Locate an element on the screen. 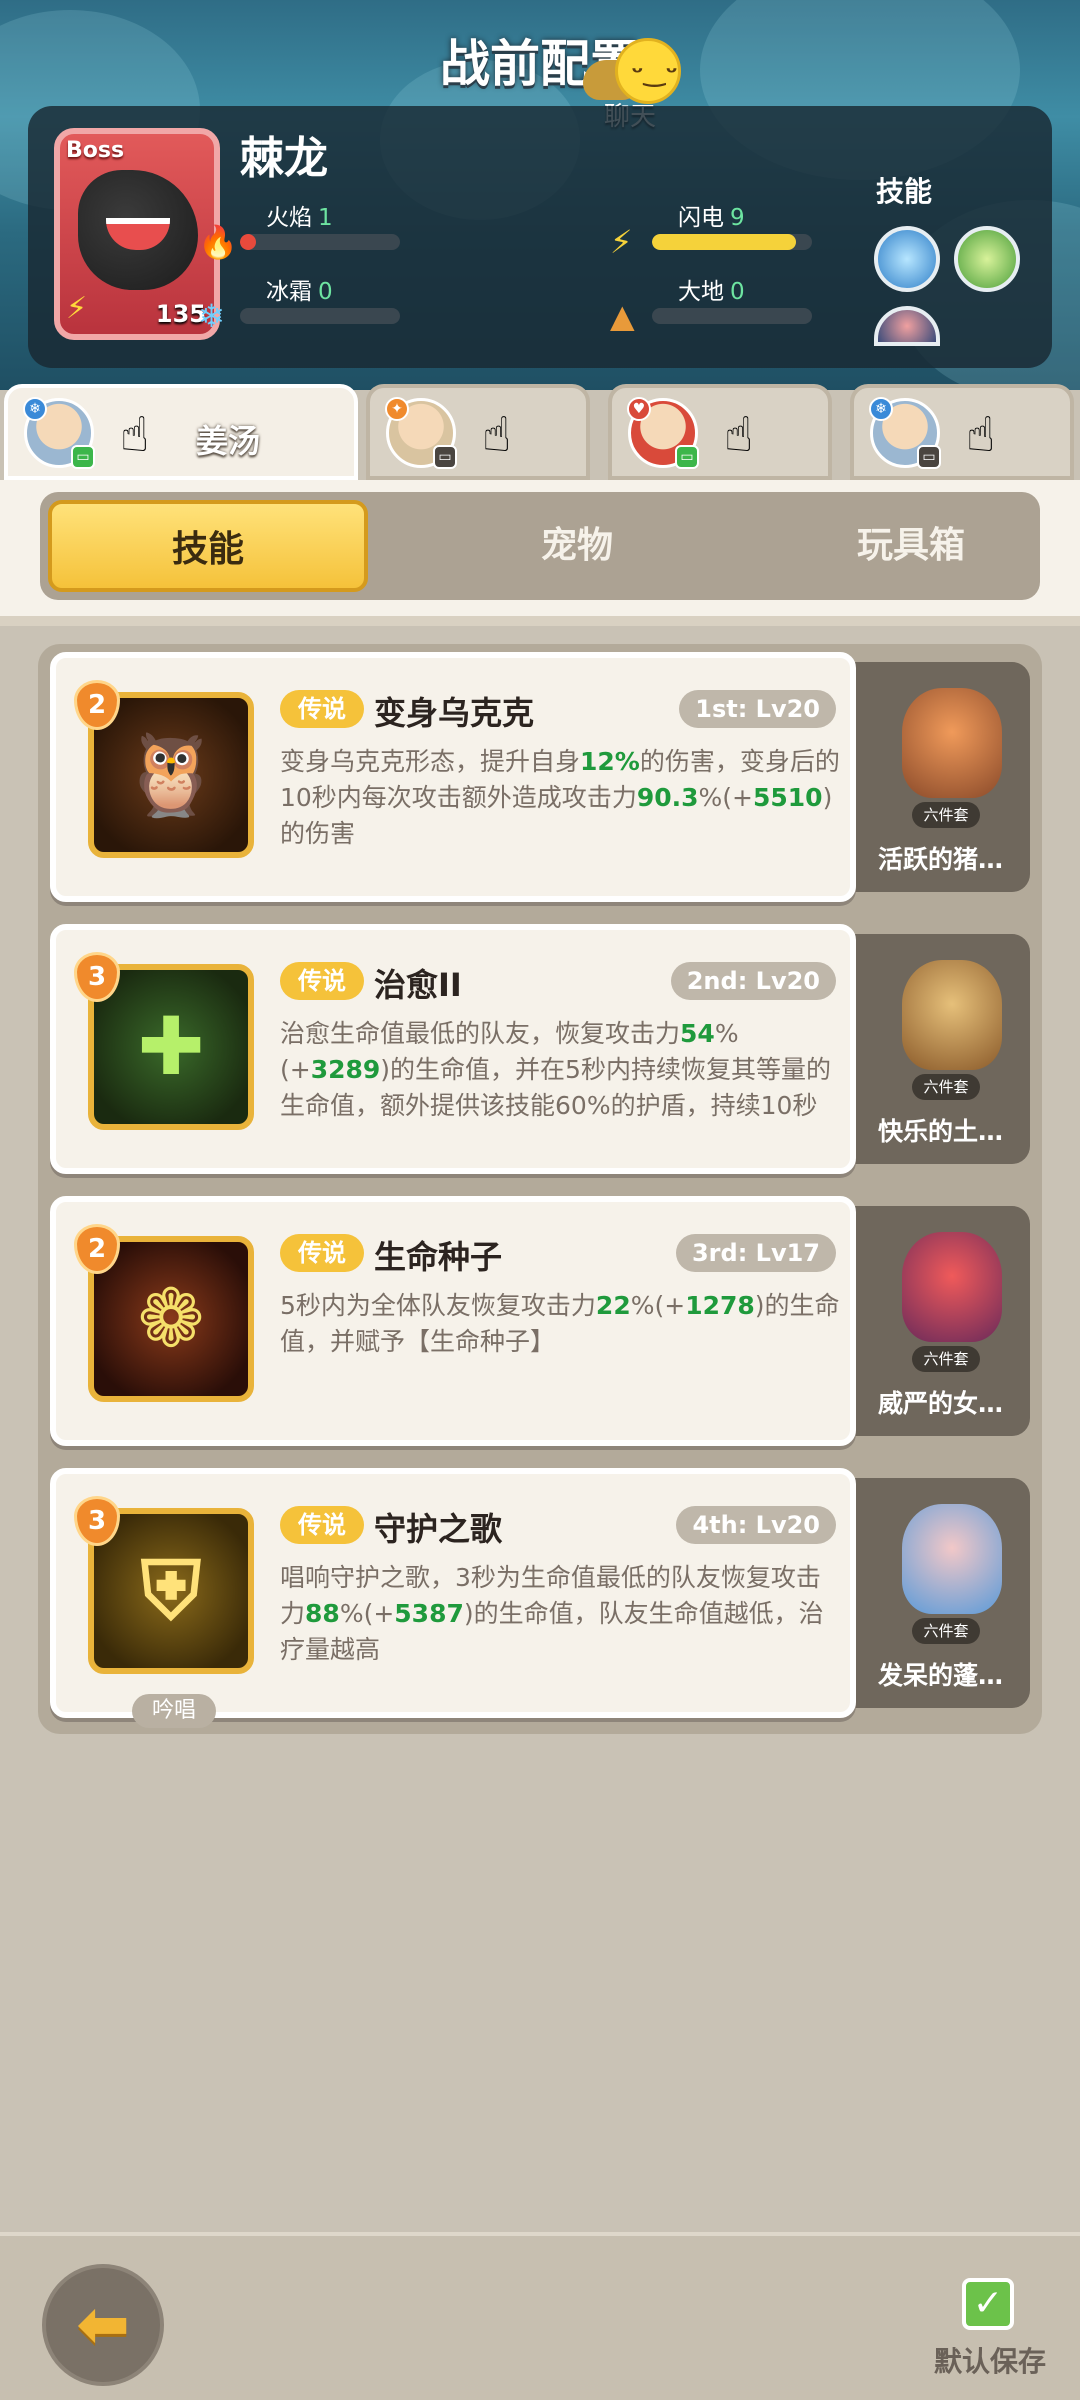  hero-tab-1: ❄ ▭ ☝ 姜汤 is located at coordinates (181, 432).